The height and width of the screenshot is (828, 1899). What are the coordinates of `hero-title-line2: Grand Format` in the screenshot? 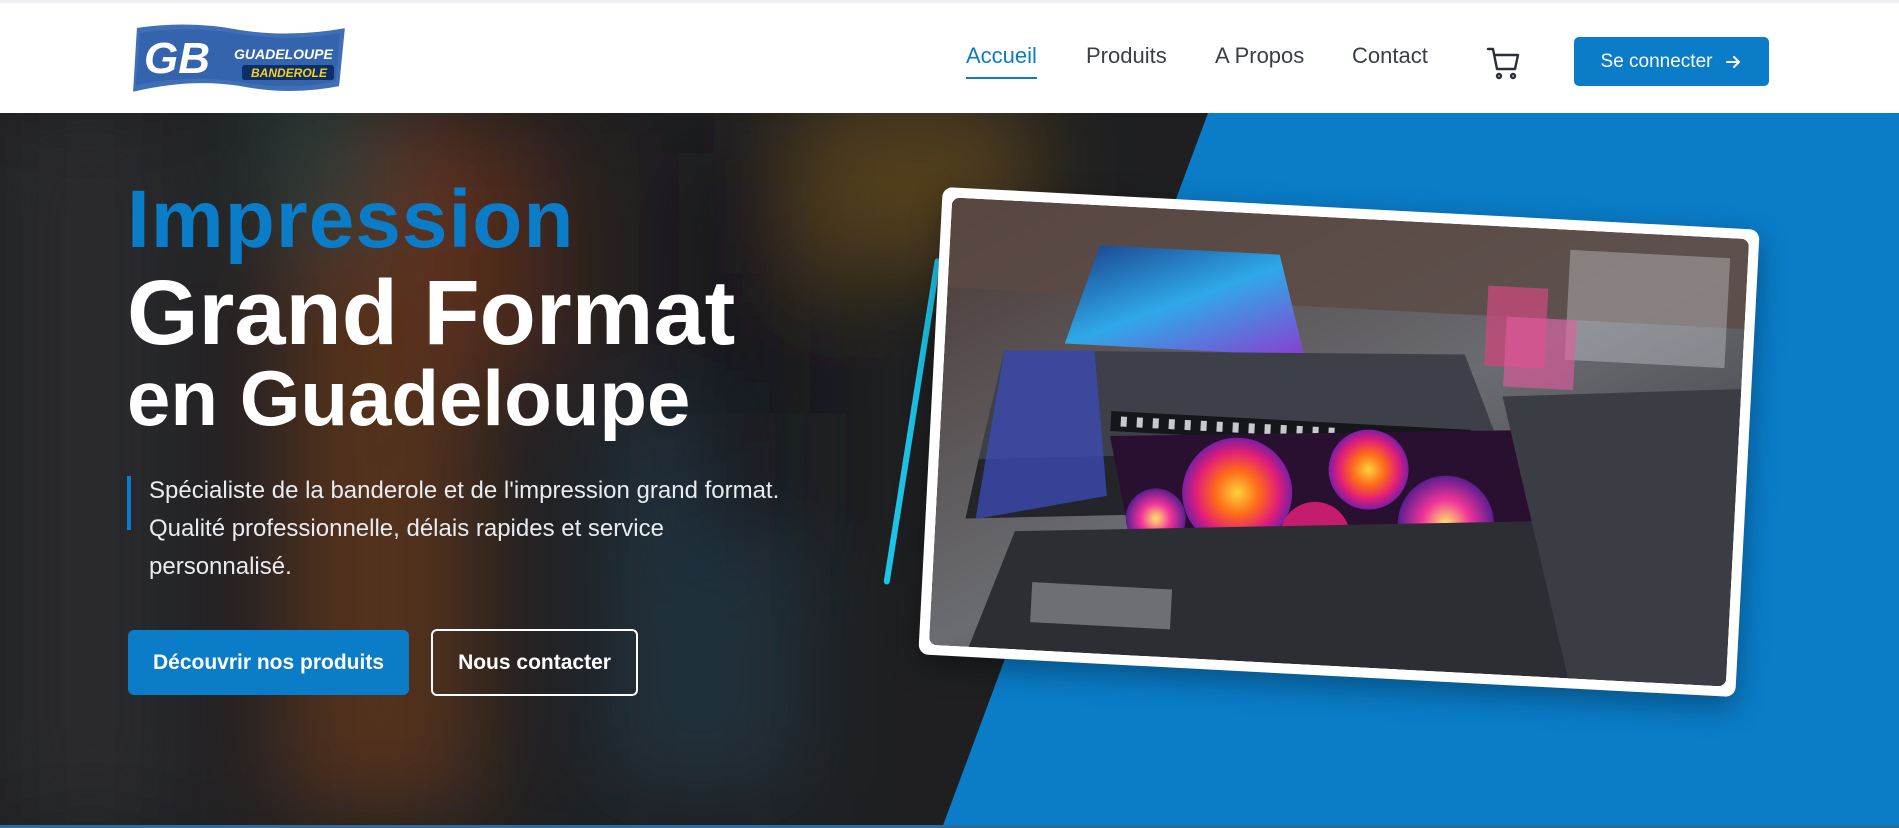 It's located at (431, 313).